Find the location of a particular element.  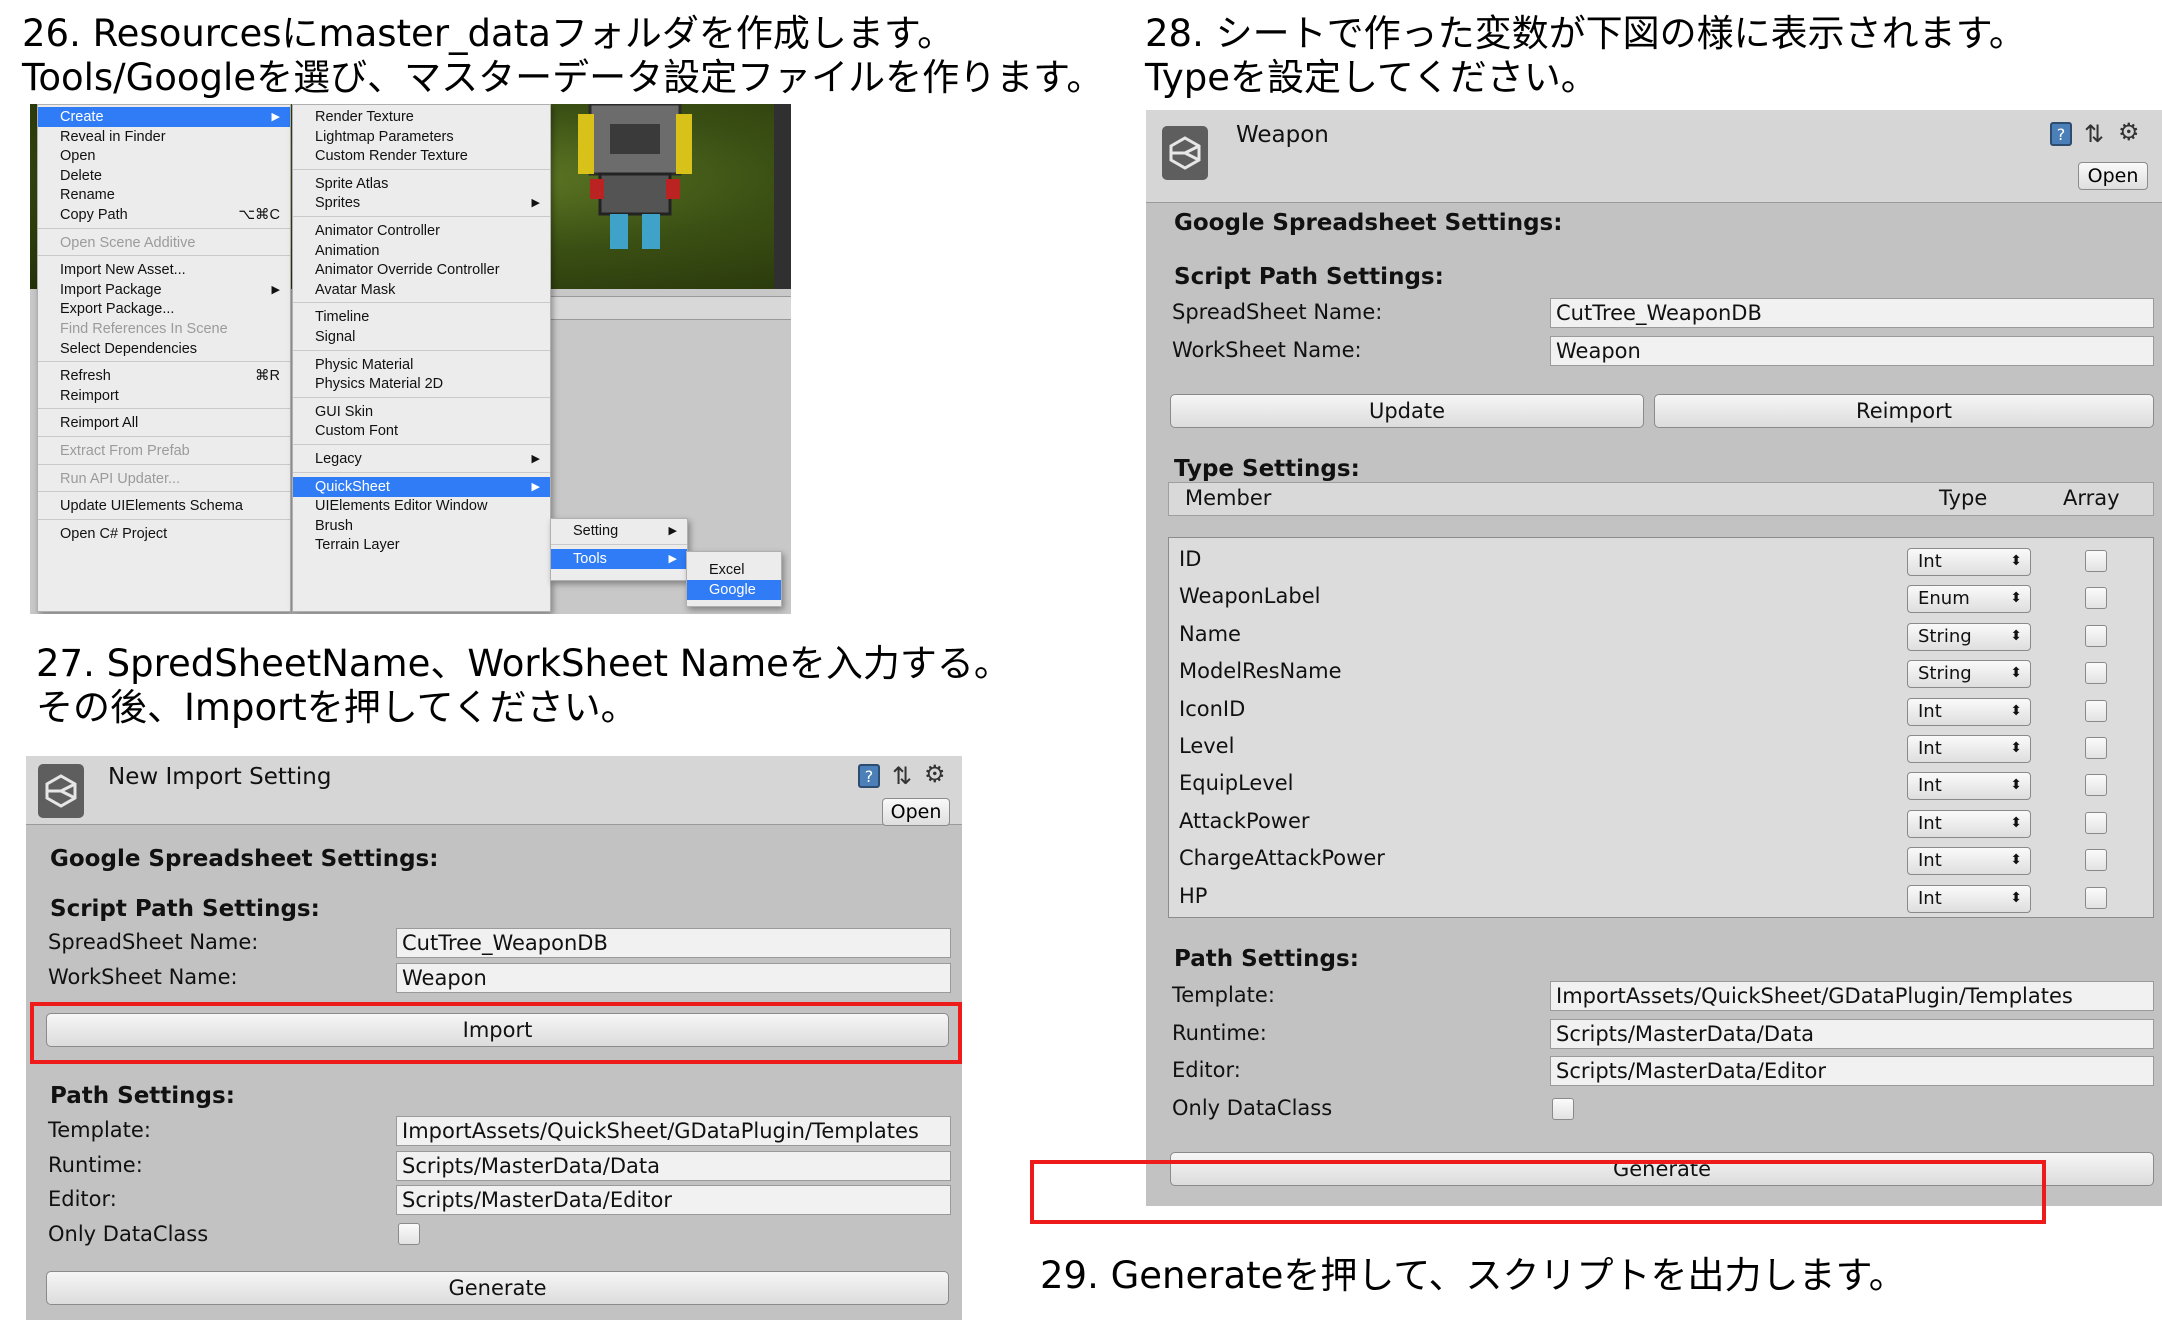

context-menu-item: Delete is located at coordinates (164, 176).